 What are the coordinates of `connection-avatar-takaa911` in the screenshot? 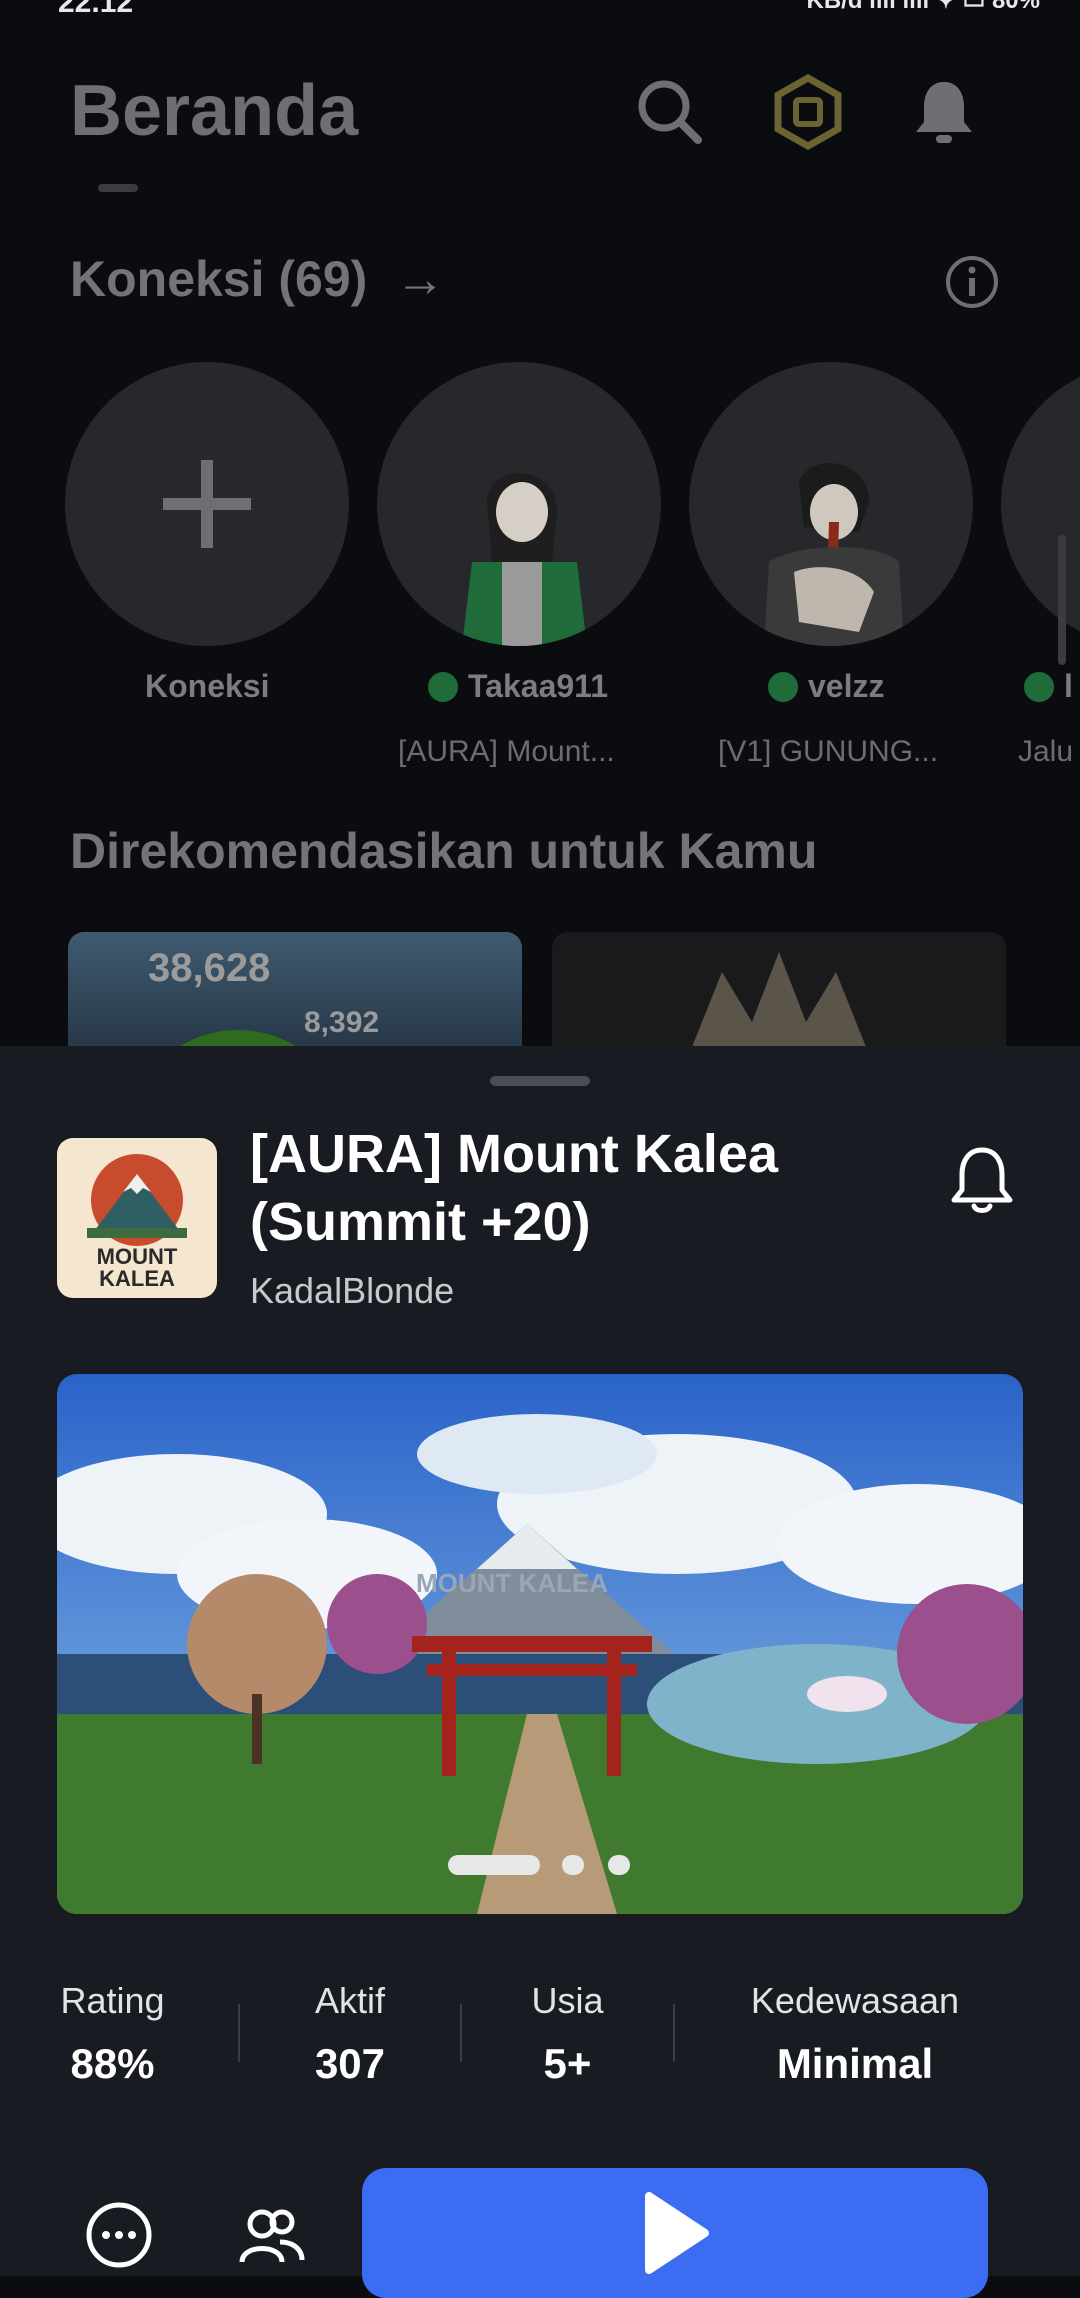 It's located at (519, 504).